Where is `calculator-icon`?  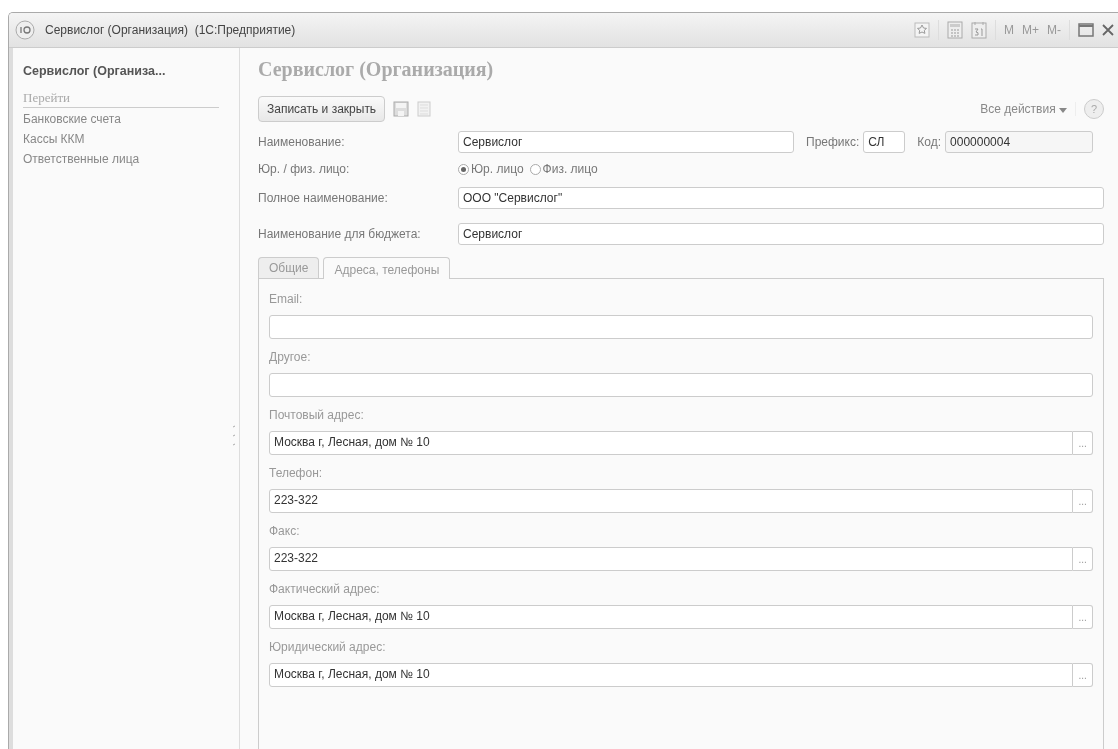
calculator-icon is located at coordinates (955, 30).